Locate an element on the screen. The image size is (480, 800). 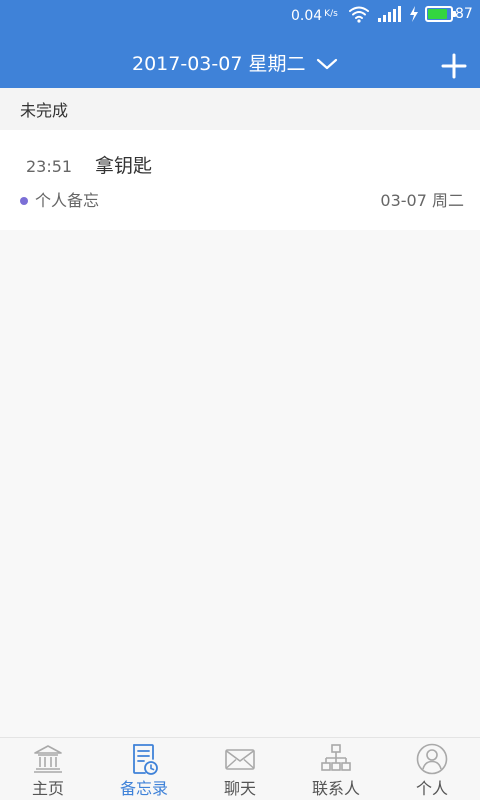
category-dot is located at coordinates (24, 201).